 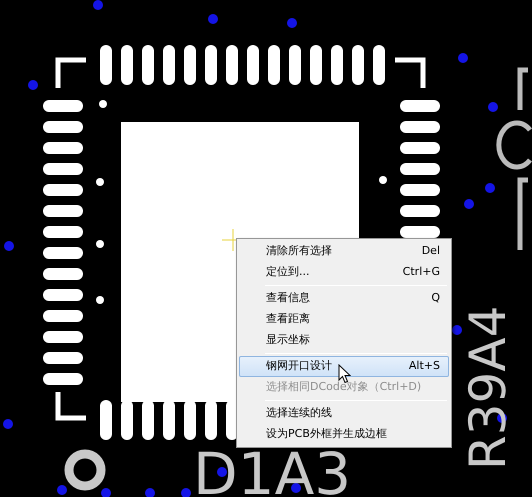 I want to click on shortcut-label: Q, so click(x=435, y=298).